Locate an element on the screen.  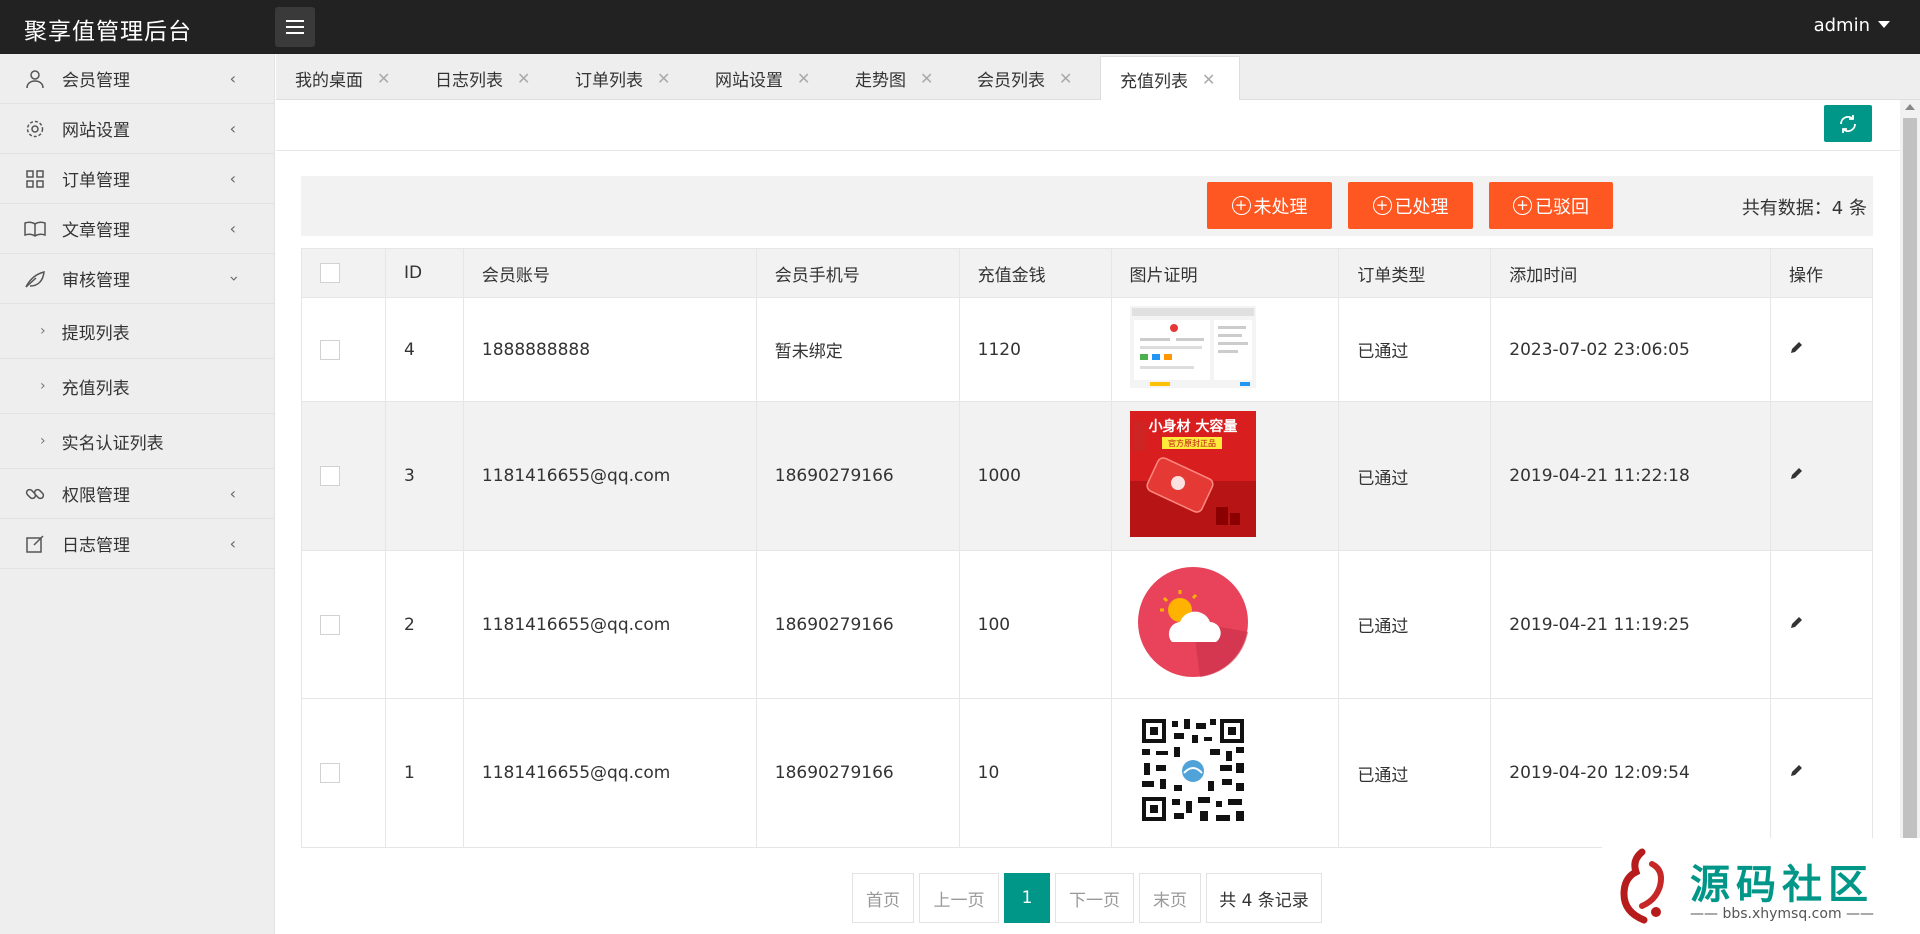
tab-label: 充值列表 is located at coordinates (1154, 81).